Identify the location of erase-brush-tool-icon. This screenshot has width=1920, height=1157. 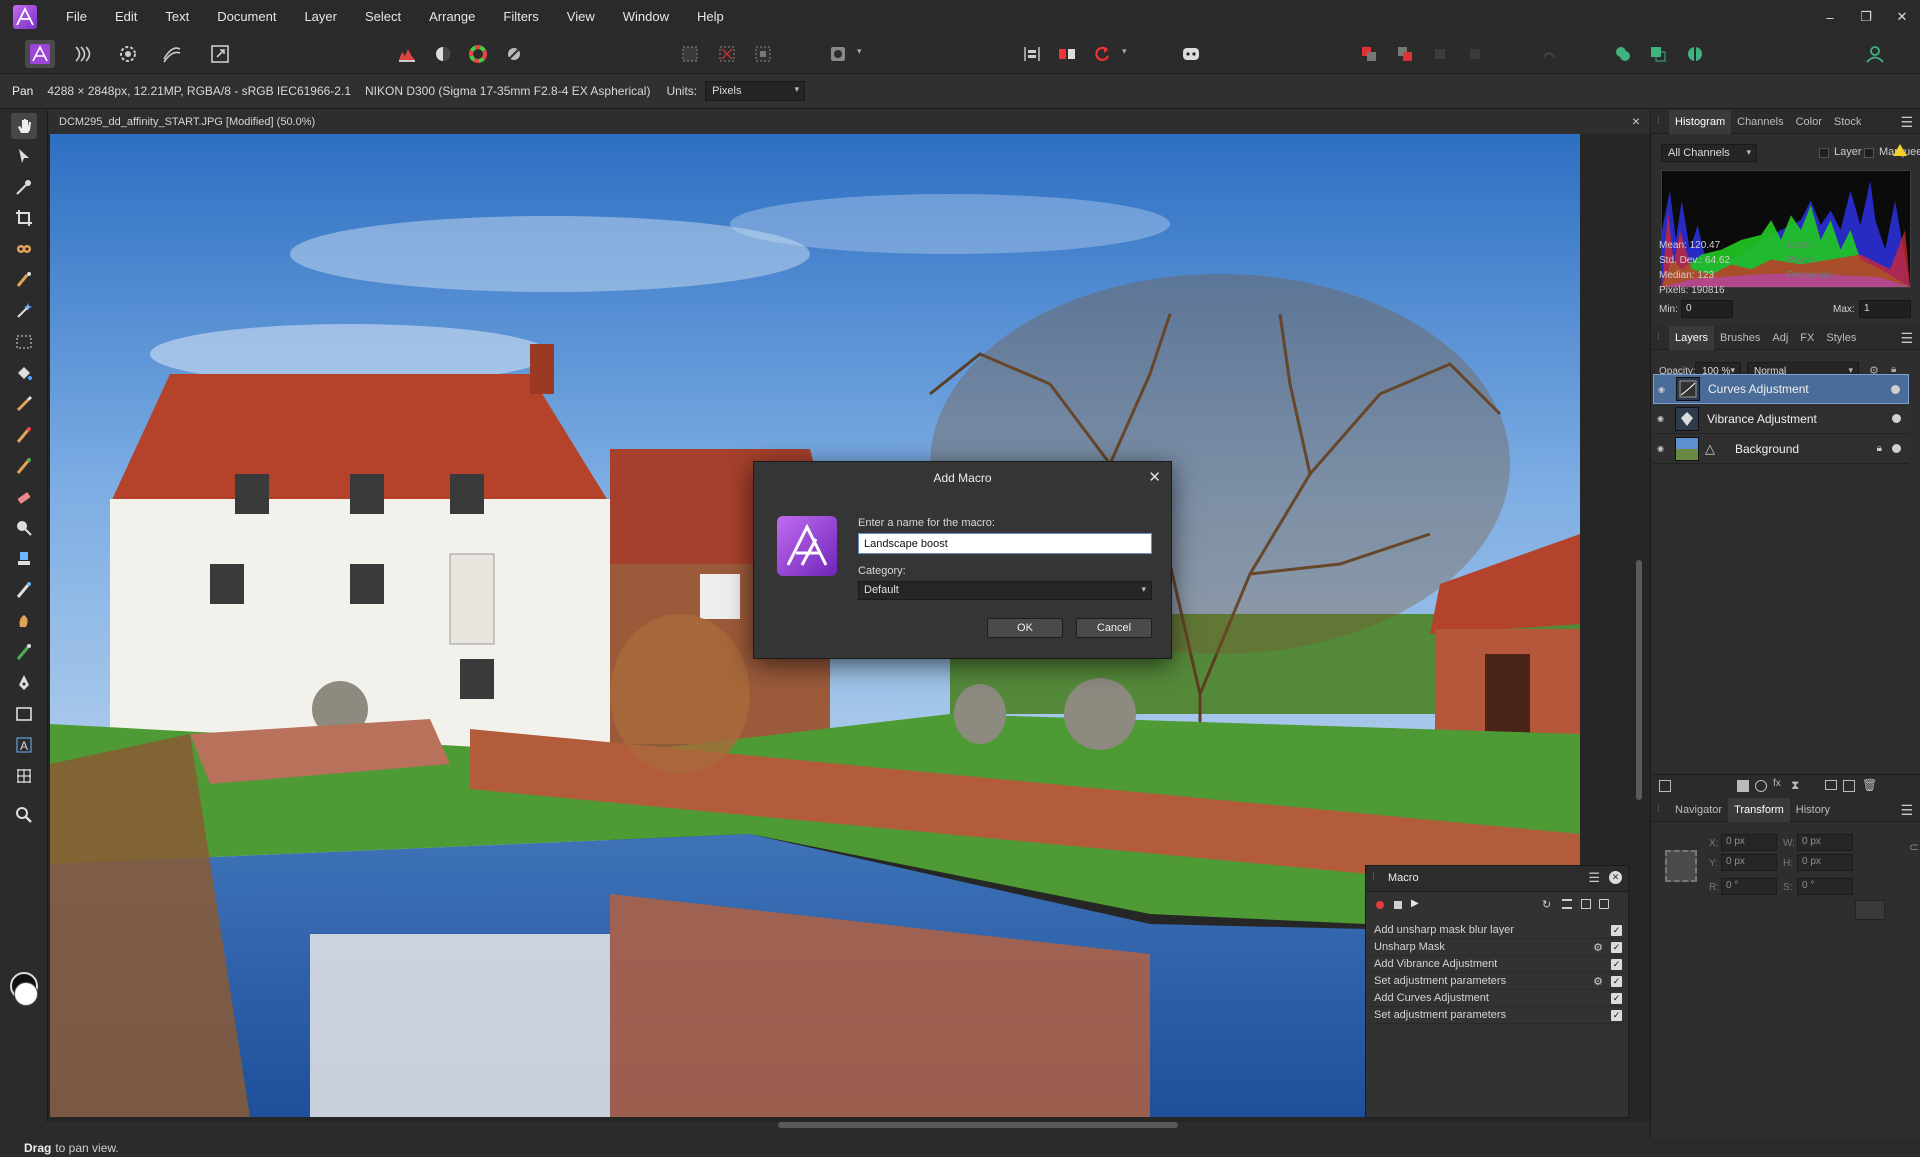
(24, 497).